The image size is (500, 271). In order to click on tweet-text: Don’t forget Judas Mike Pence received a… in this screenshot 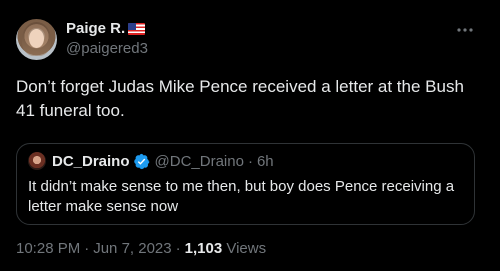, I will do `click(240, 98)`.